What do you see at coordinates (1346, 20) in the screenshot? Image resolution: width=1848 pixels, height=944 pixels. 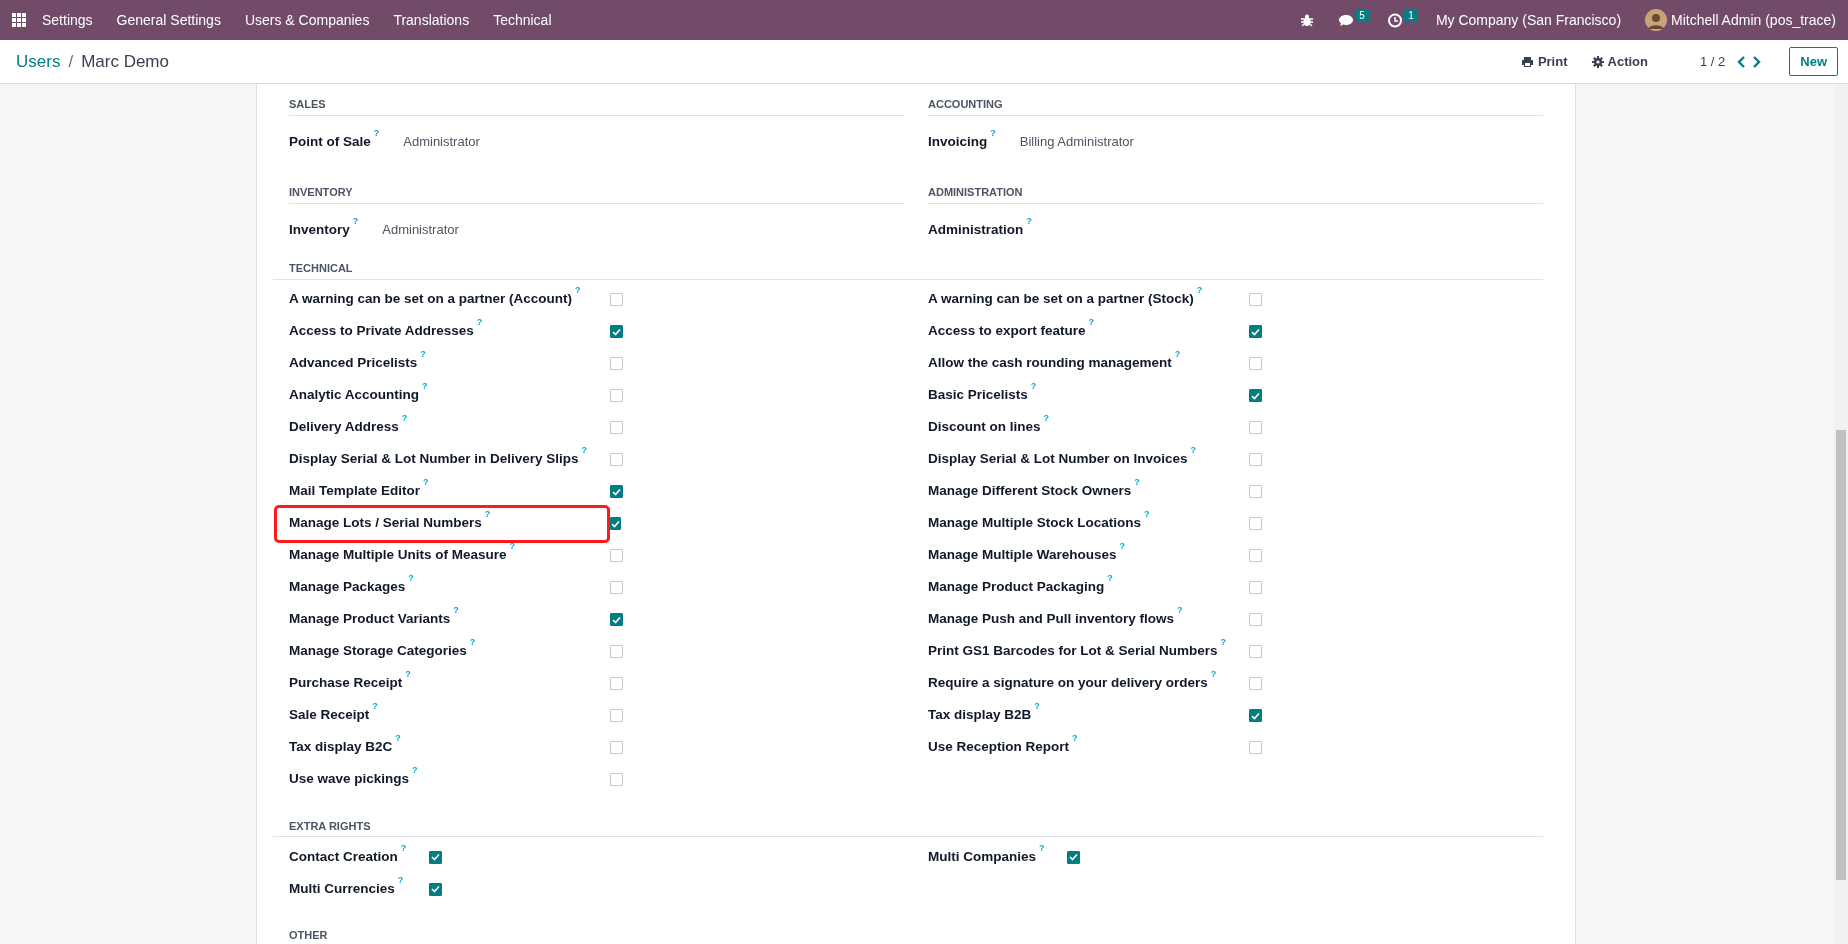 I see `chat-icon` at bounding box center [1346, 20].